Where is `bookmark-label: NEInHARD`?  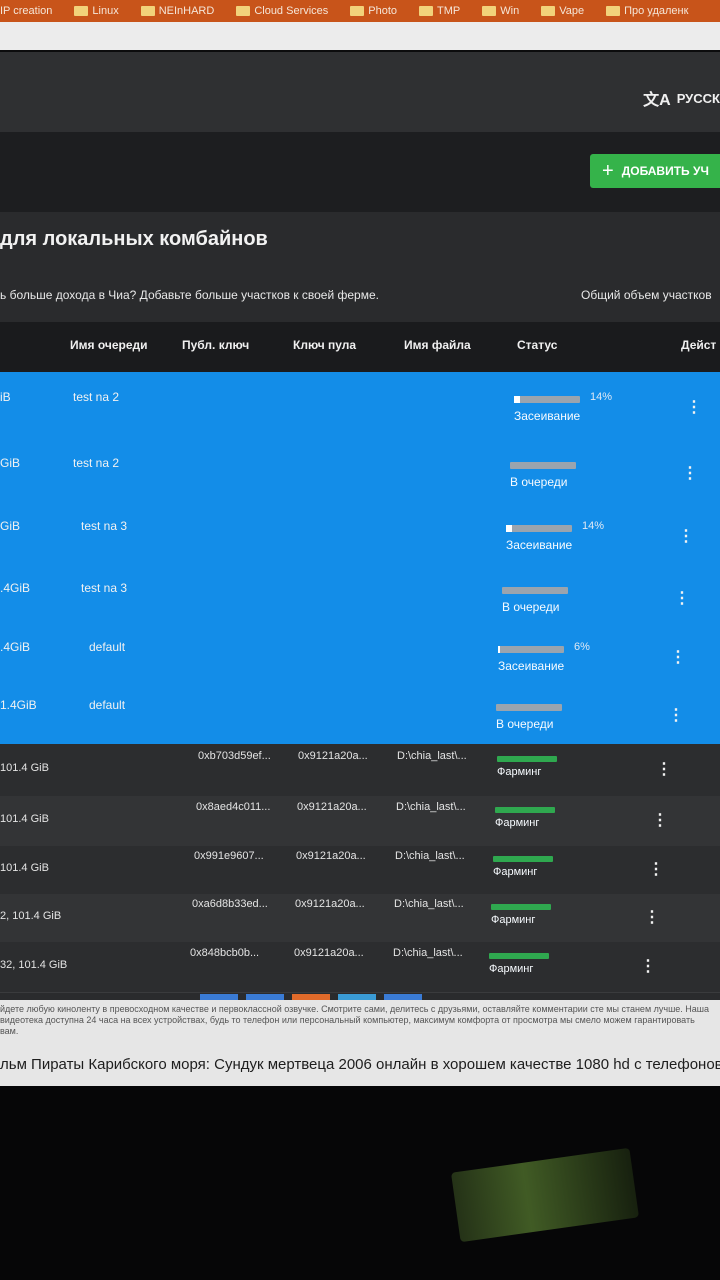
bookmark-label: NEInHARD is located at coordinates (186, 11).